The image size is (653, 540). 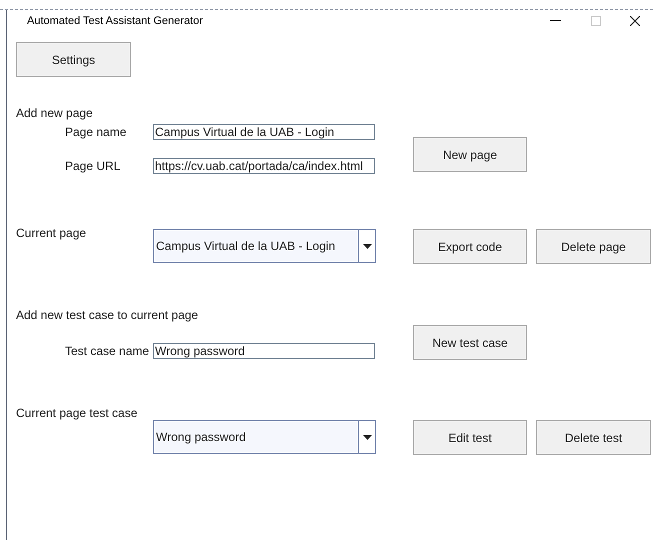 What do you see at coordinates (54, 113) in the screenshot?
I see `section-heading: Add new page` at bounding box center [54, 113].